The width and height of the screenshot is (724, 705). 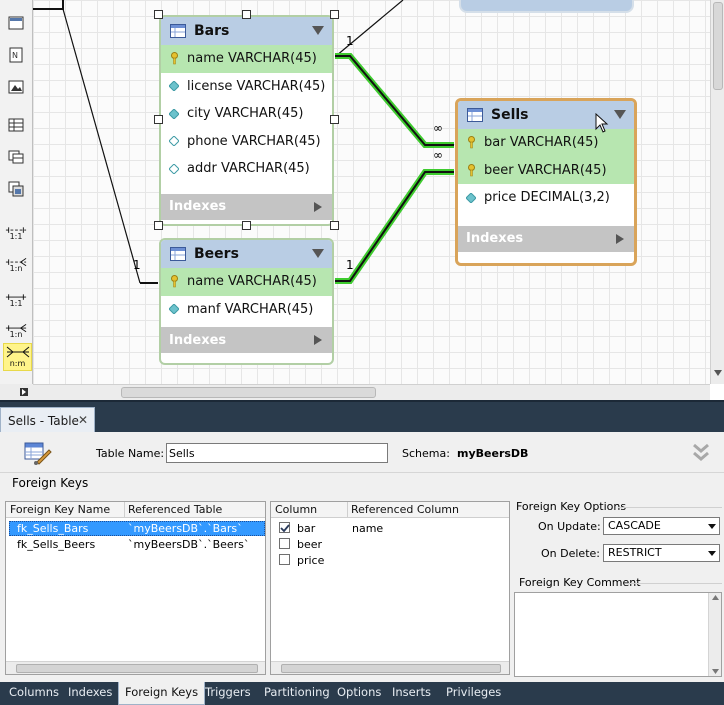 I want to click on scroll-up-icon, so click(x=715, y=597).